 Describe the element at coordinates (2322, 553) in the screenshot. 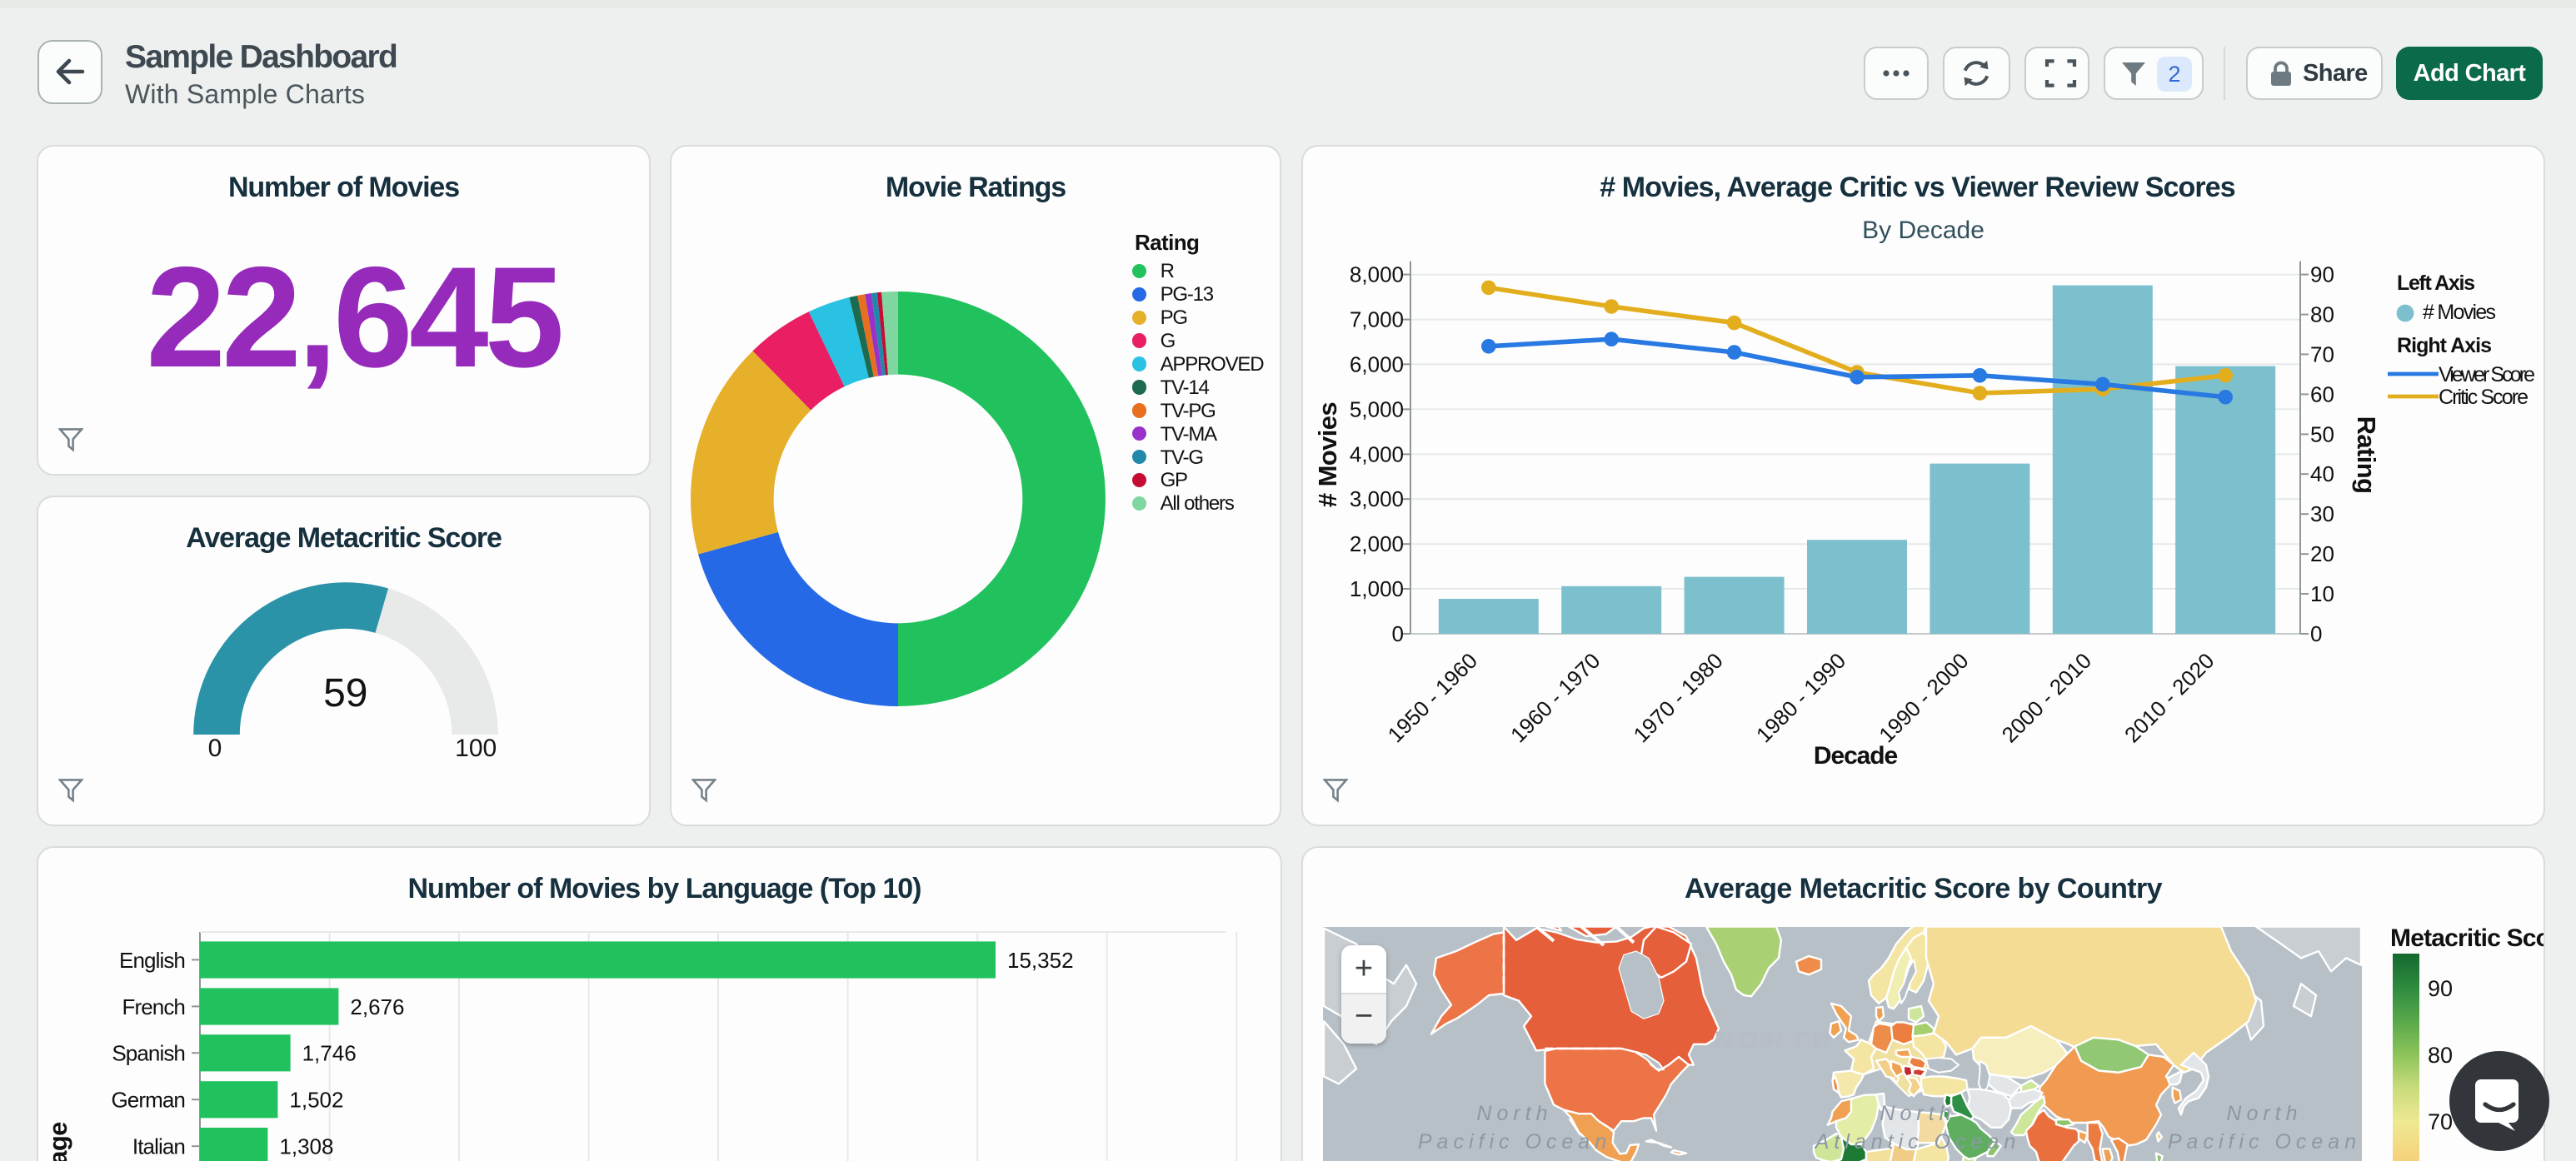

I see `svg-text: 20` at that location.